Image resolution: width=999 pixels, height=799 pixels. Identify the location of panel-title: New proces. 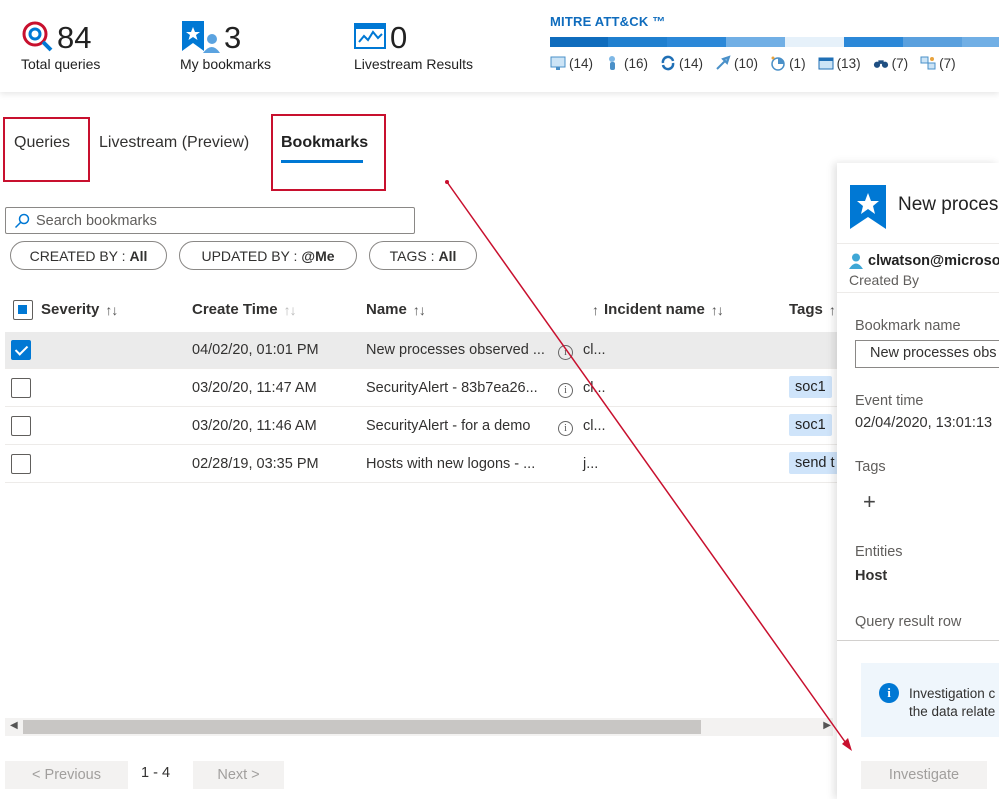
(948, 204).